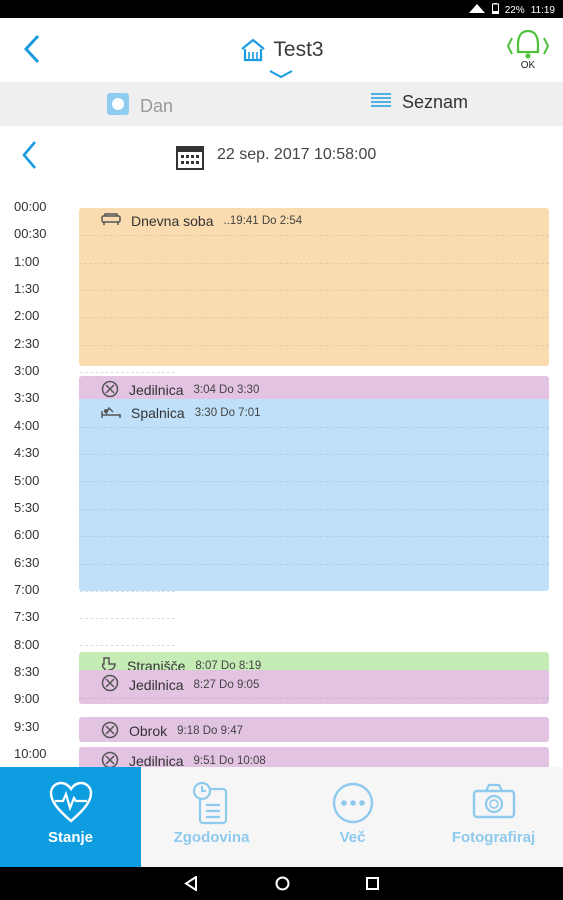 This screenshot has height=900, width=563. What do you see at coordinates (229, 761) in the screenshot?
I see `event-times: 9:51 Do 10:08` at bounding box center [229, 761].